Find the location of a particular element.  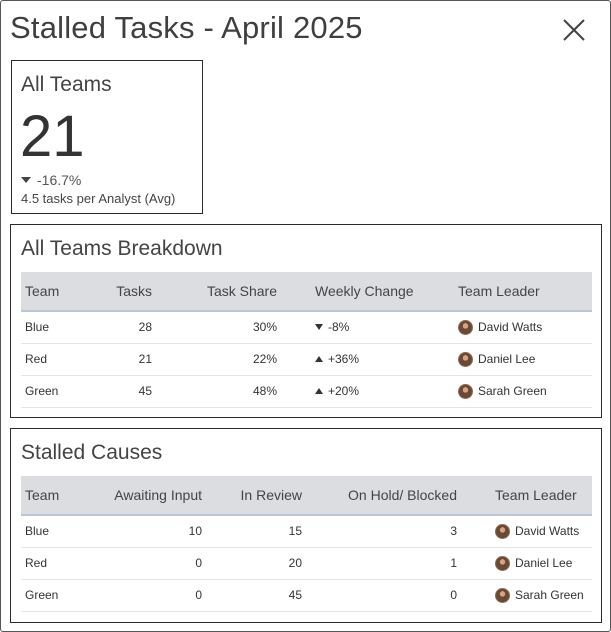

table-row: Red 0 20 1 Daniel Lee is located at coordinates (306, 563).